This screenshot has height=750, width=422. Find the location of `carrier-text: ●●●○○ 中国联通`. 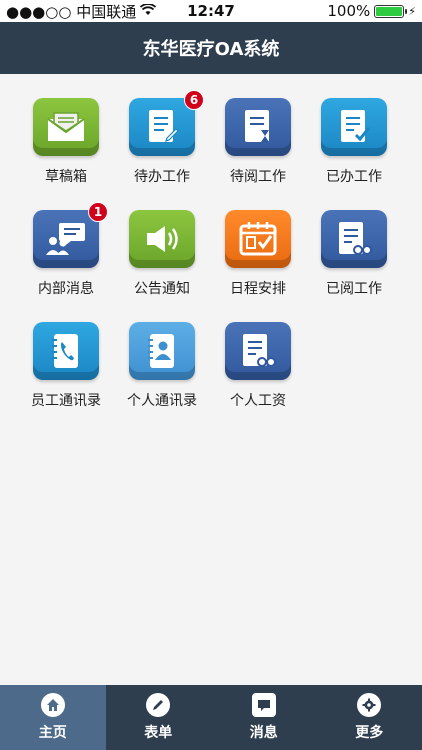

carrier-text: ●●●○○ 中国联通 is located at coordinates (71, 11).